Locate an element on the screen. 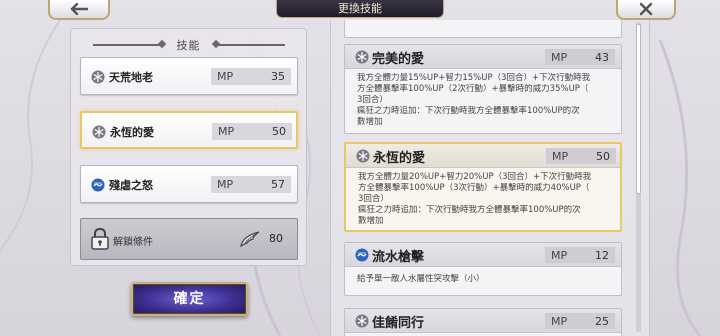 Image resolution: width=720 pixels, height=336 pixels. skill-slot-name: 永恆的愛 is located at coordinates (132, 132).